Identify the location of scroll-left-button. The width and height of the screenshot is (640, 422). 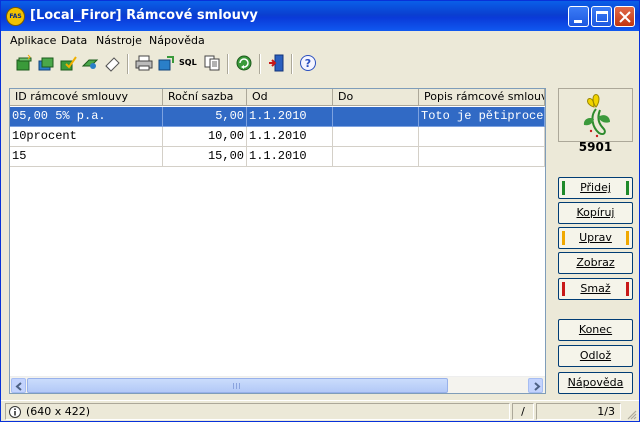
(18, 385).